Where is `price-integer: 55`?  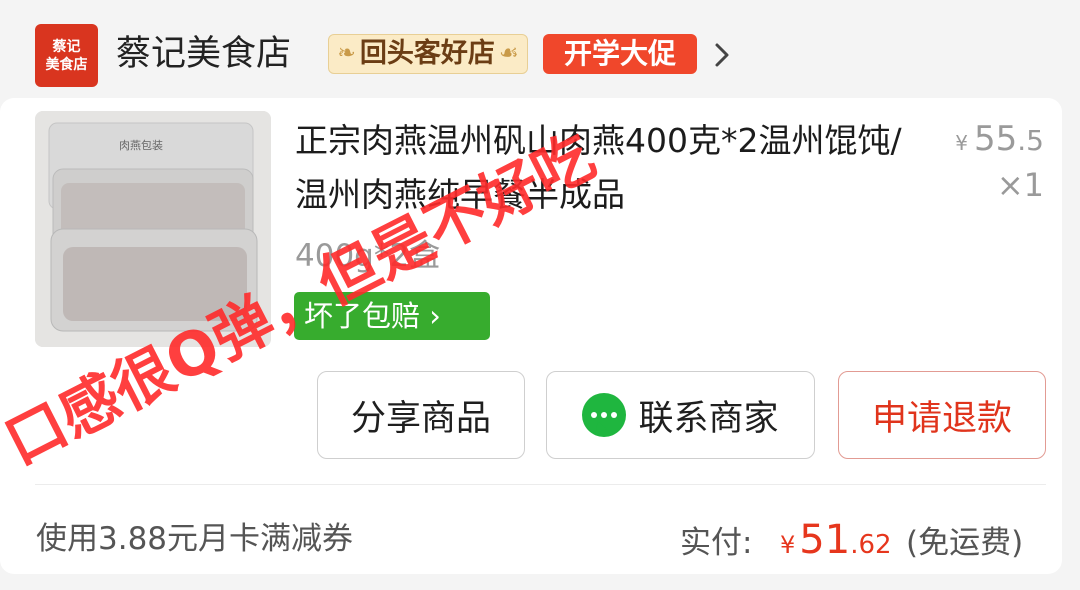
price-integer: 55 is located at coordinates (996, 139).